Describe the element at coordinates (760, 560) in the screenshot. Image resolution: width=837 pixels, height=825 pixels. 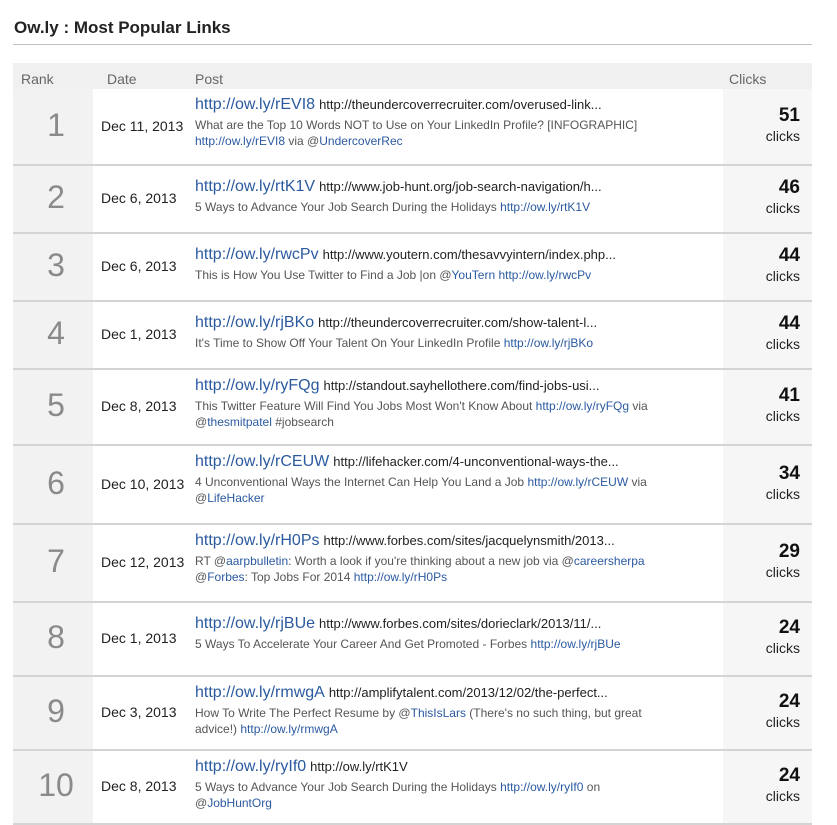
I see `clicks-cell: 29 clicks` at that location.